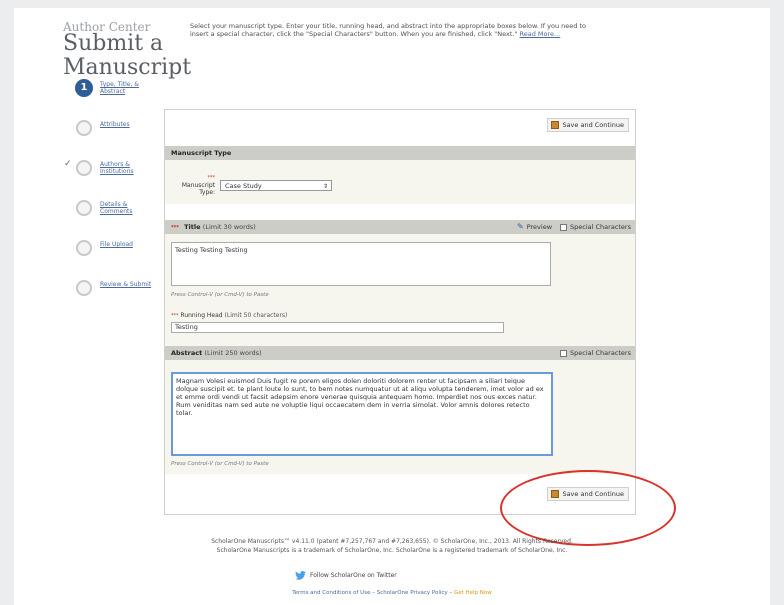 The width and height of the screenshot is (784, 605). I want to click on step-type-title-abstract: 1 Type, Title, & Abstract, so click(110, 93).